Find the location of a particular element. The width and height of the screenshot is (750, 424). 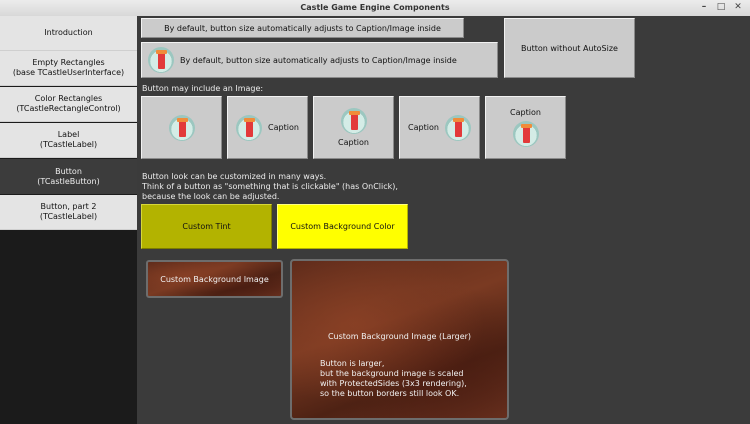

close-icon: ✕ is located at coordinates (738, 7).